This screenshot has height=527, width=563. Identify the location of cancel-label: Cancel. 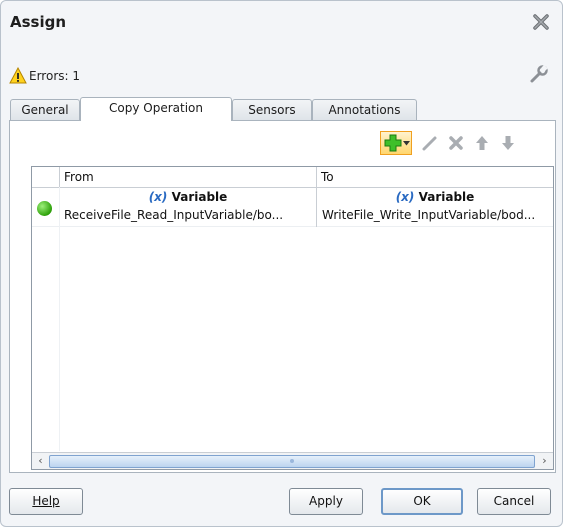
(514, 501).